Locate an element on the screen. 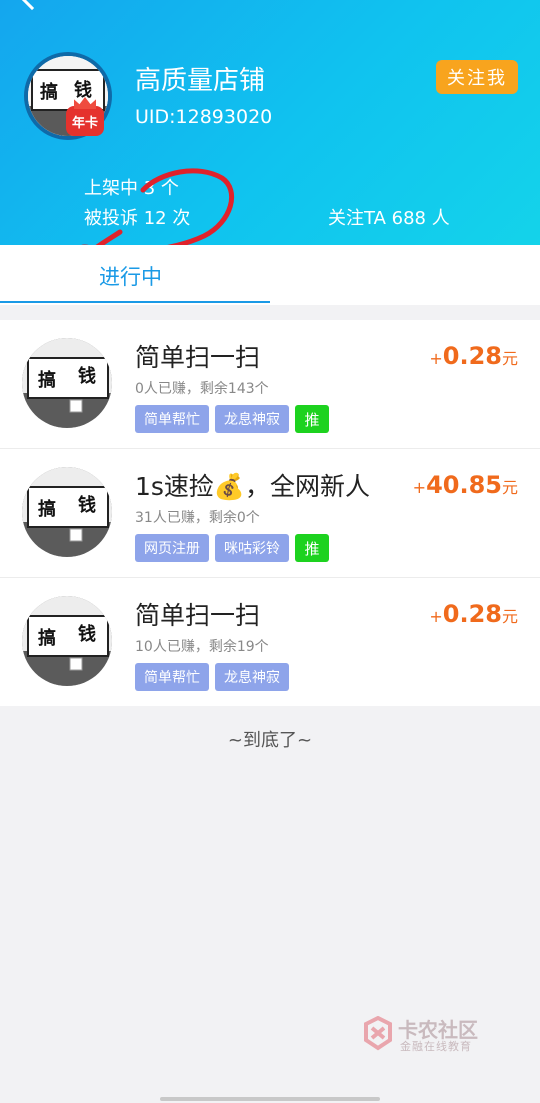  task-reward: +40.85元 is located at coordinates (465, 485).